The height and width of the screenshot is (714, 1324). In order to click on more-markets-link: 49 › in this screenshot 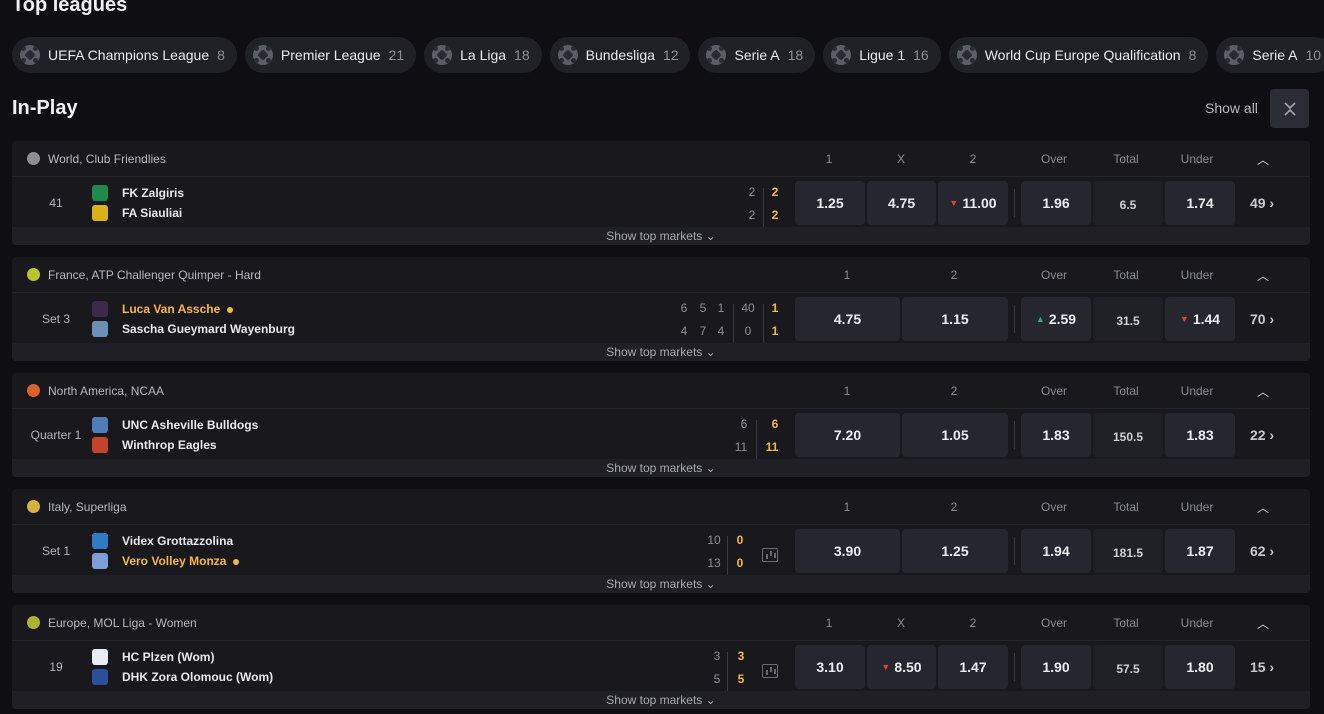, I will do `click(1262, 203)`.